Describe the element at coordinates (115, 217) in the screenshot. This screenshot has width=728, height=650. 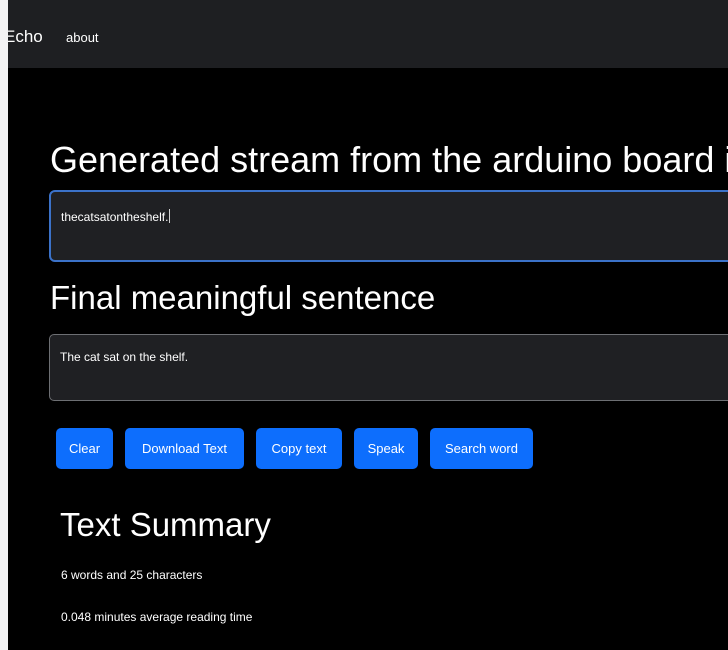
I see `stream-text: thecatsatontheshelf.` at that location.